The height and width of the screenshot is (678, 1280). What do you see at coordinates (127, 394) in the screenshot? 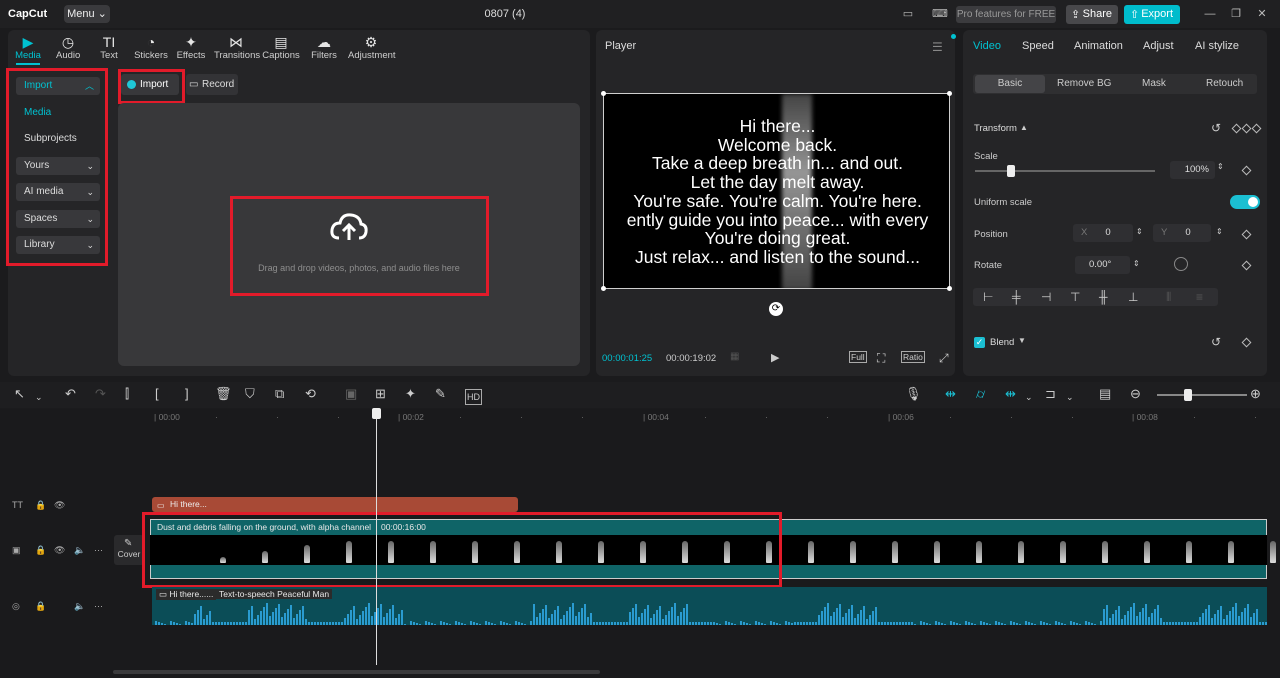
I see `split-icon: ⫿` at bounding box center [127, 394].